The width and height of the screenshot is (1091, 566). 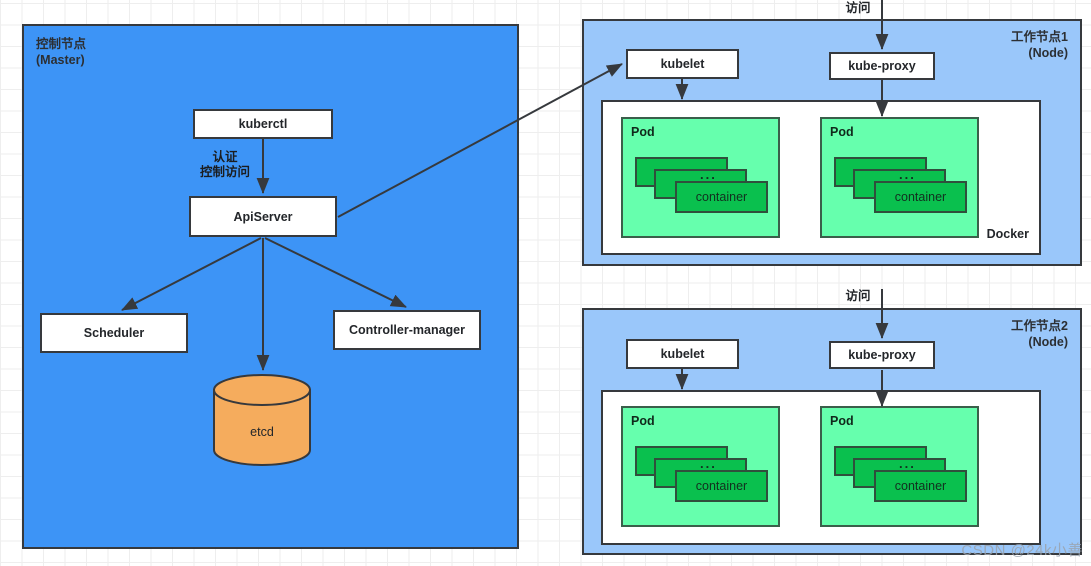 What do you see at coordinates (1007, 234) in the screenshot?
I see `worker-1-runtime-label: Docker` at bounding box center [1007, 234].